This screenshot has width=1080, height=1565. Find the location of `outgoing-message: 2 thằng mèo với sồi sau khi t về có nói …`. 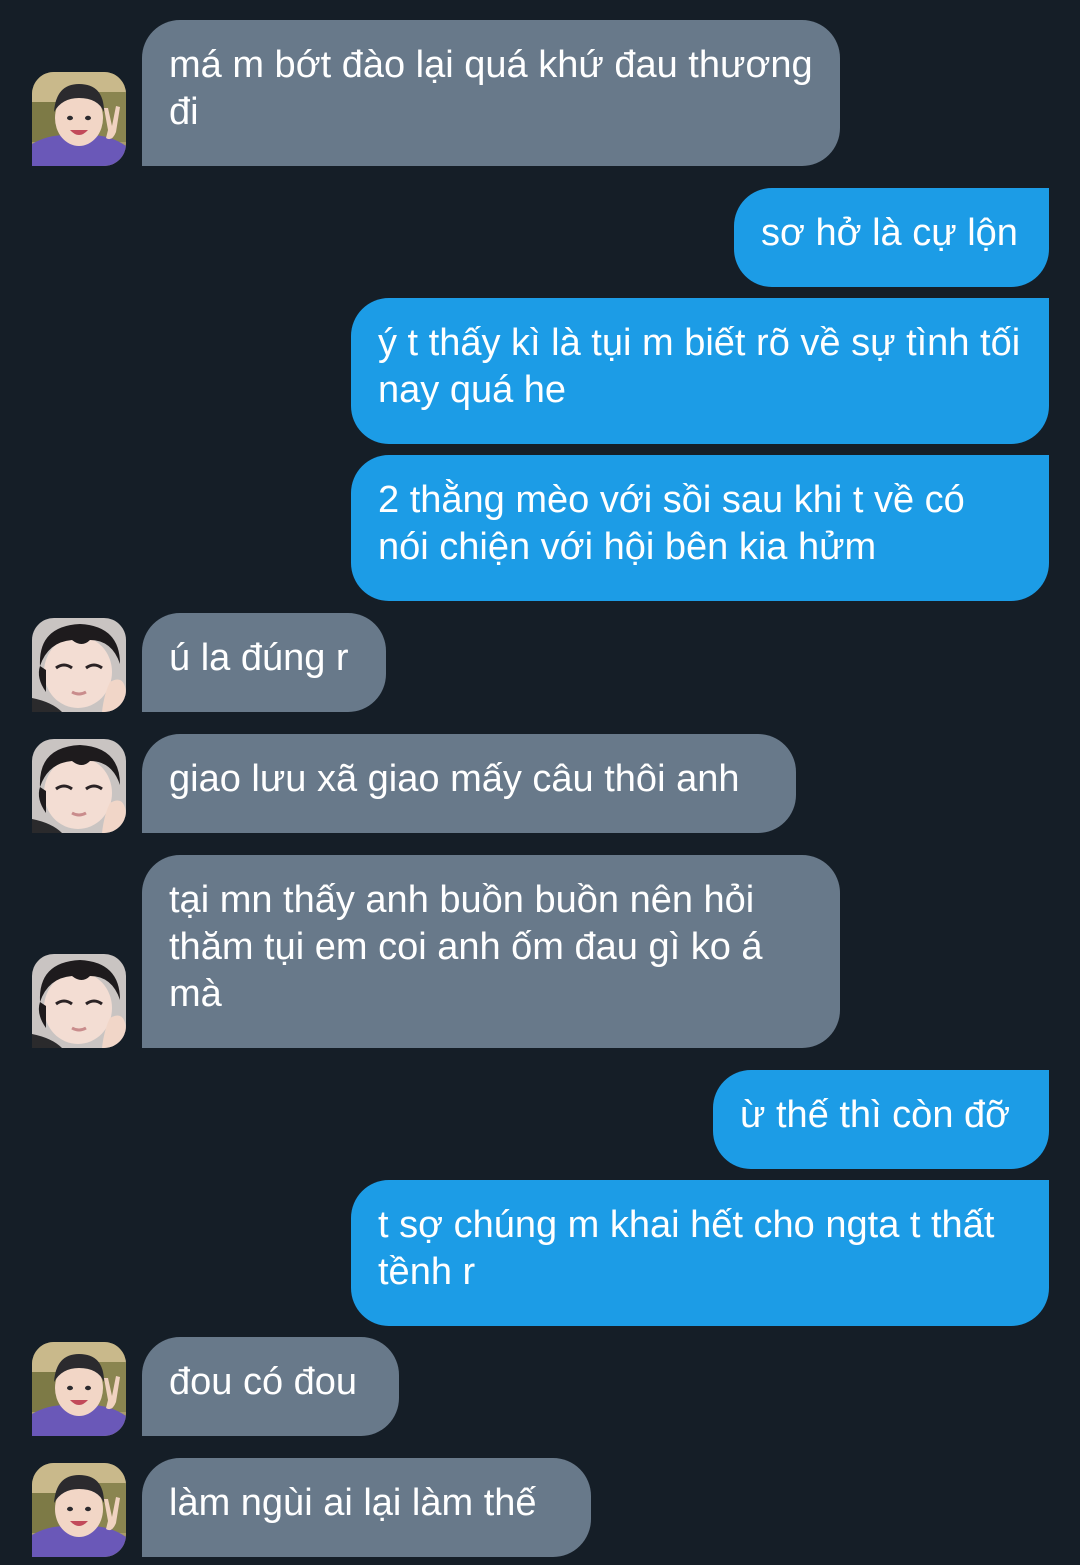

outgoing-message: 2 thằng mèo với sồi sau khi t về có nói … is located at coordinates (700, 528).